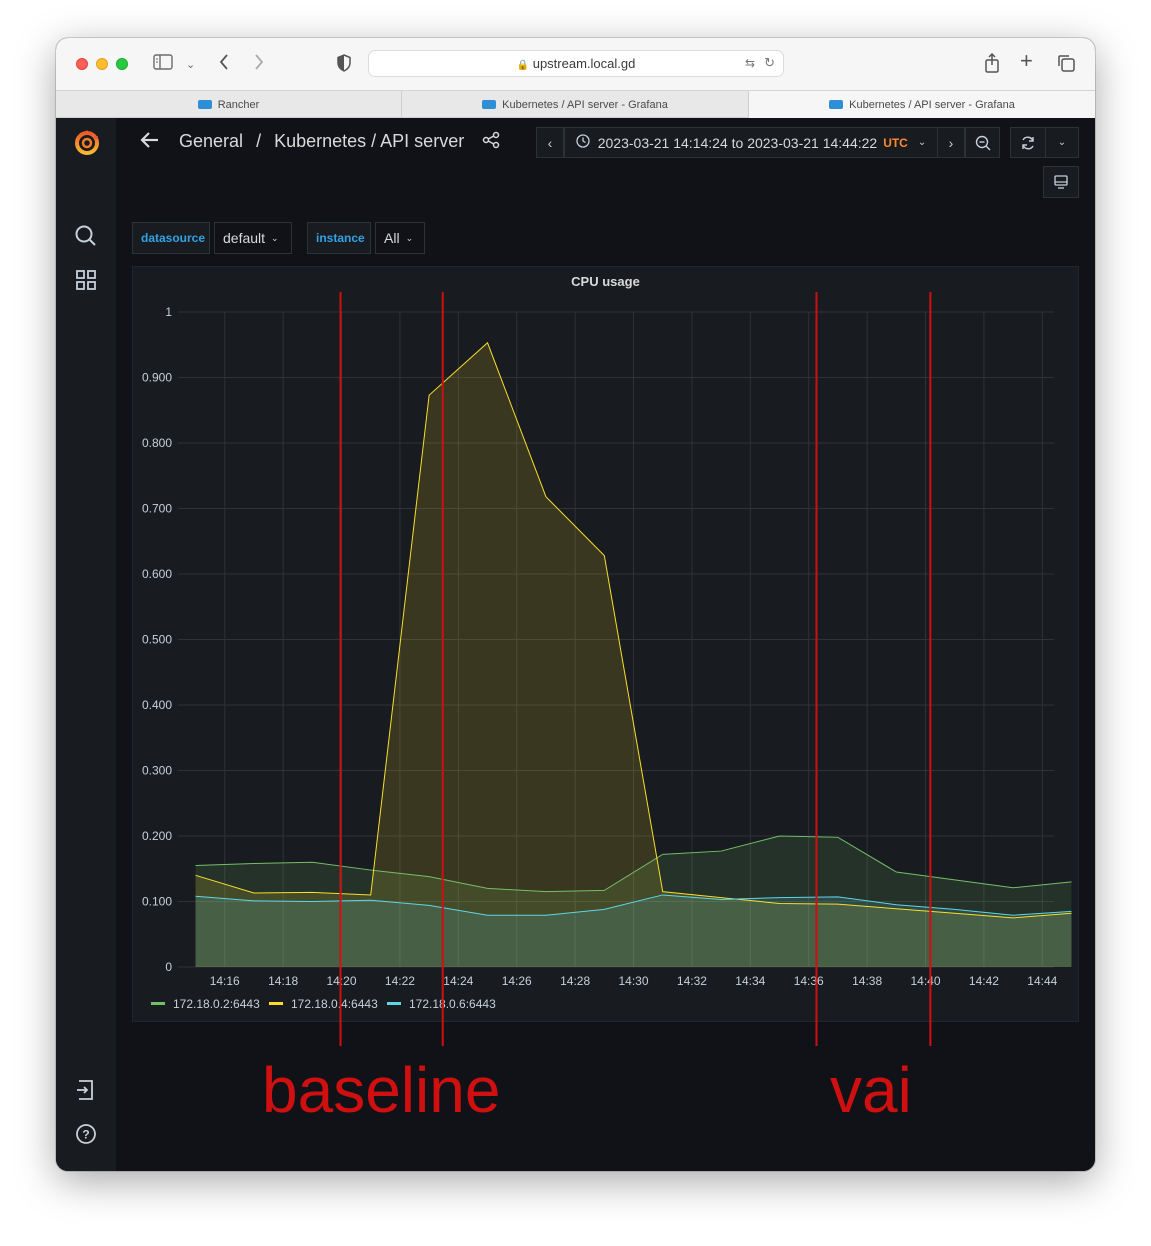  I want to click on var-select-instance: All ⌄, so click(400, 238).